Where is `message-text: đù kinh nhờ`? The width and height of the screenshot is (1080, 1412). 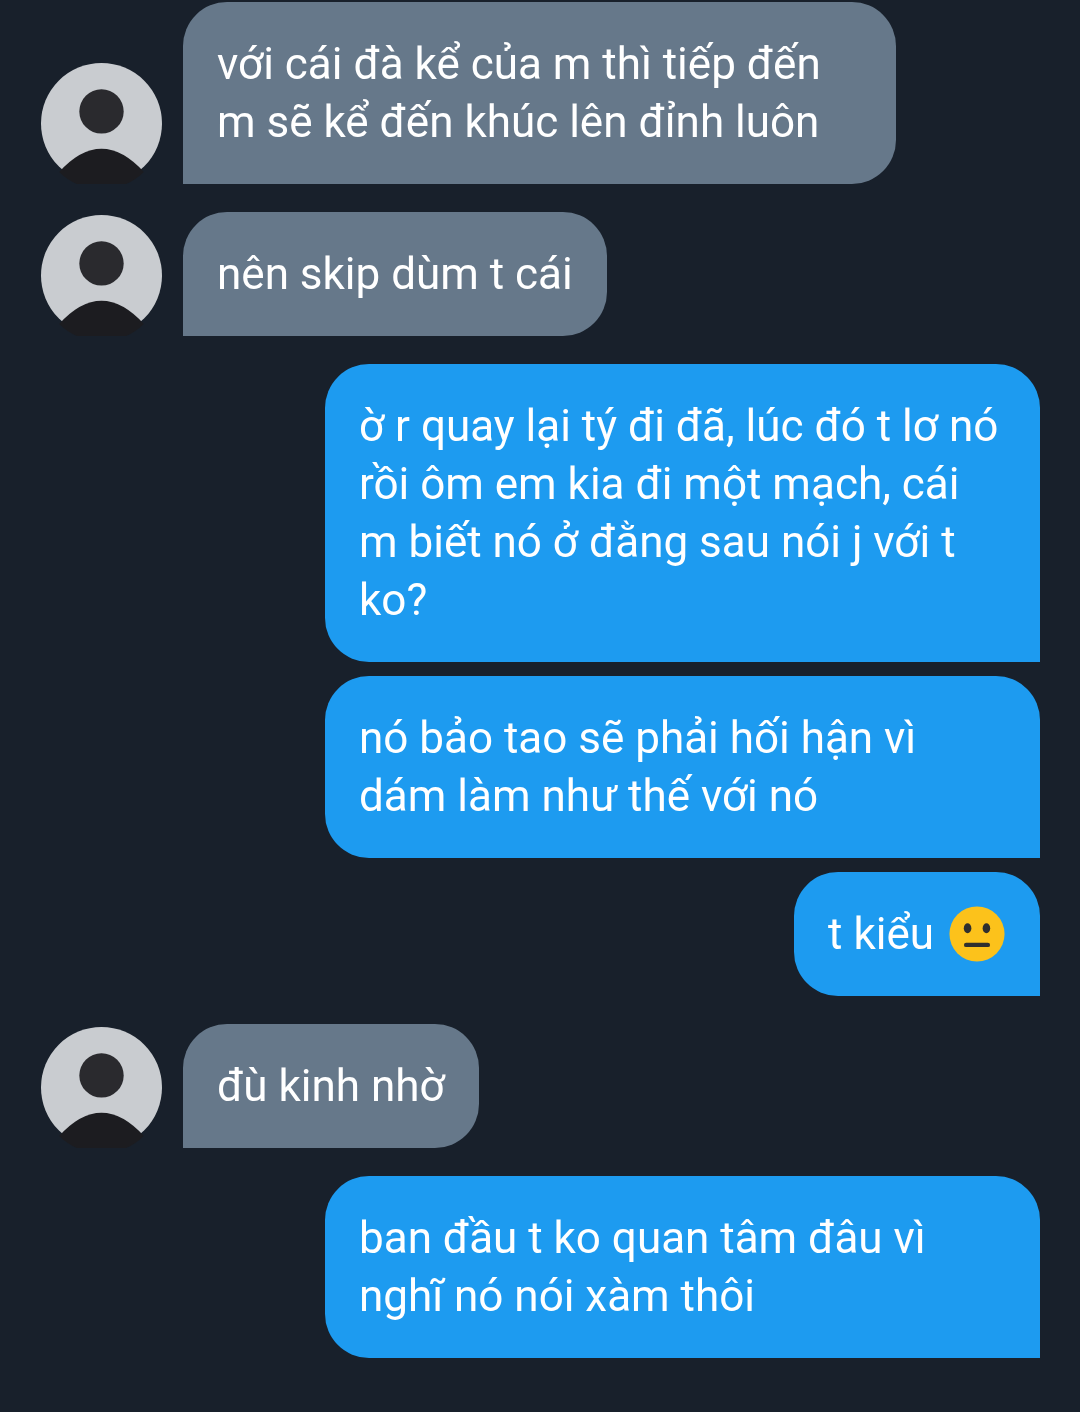
message-text: đù kinh nhờ is located at coordinates (331, 1086).